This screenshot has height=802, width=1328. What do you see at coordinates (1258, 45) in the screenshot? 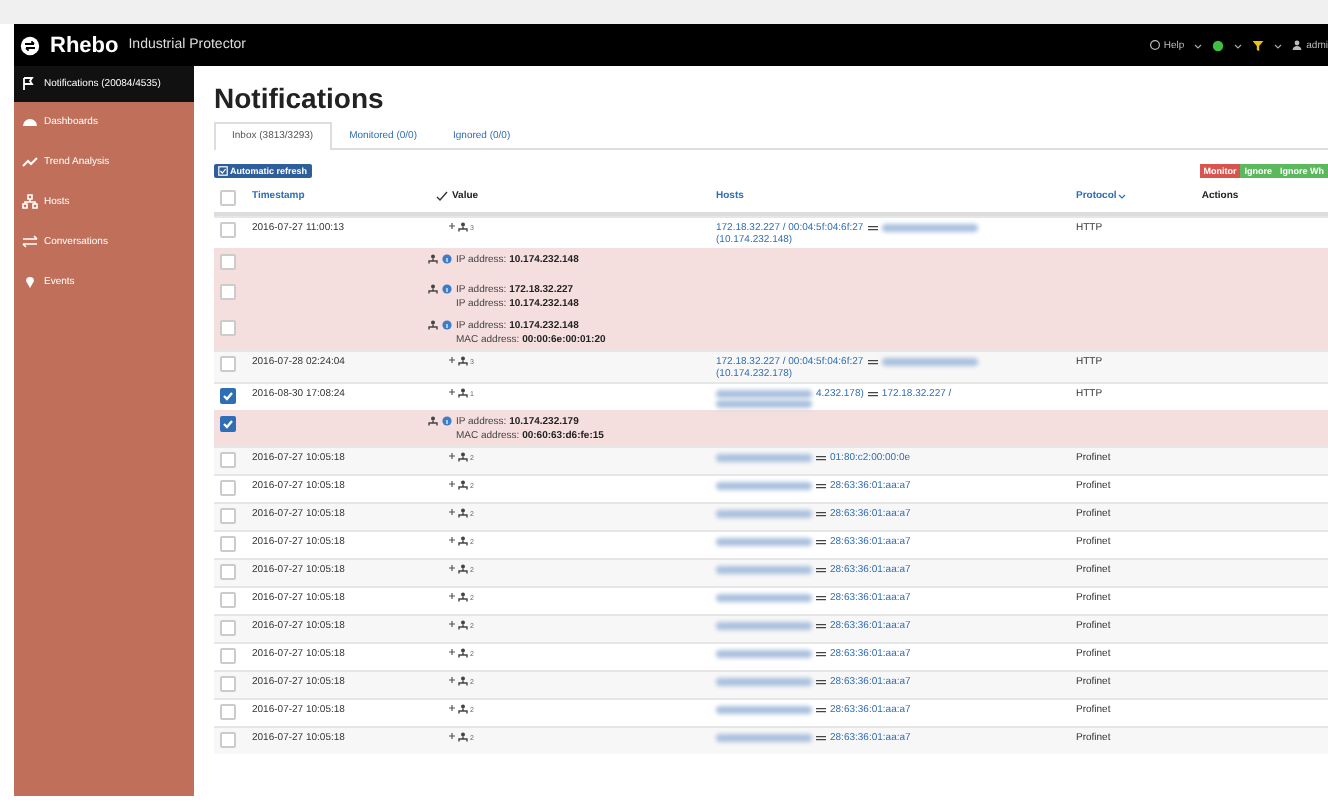
I see `filter-icon` at bounding box center [1258, 45].